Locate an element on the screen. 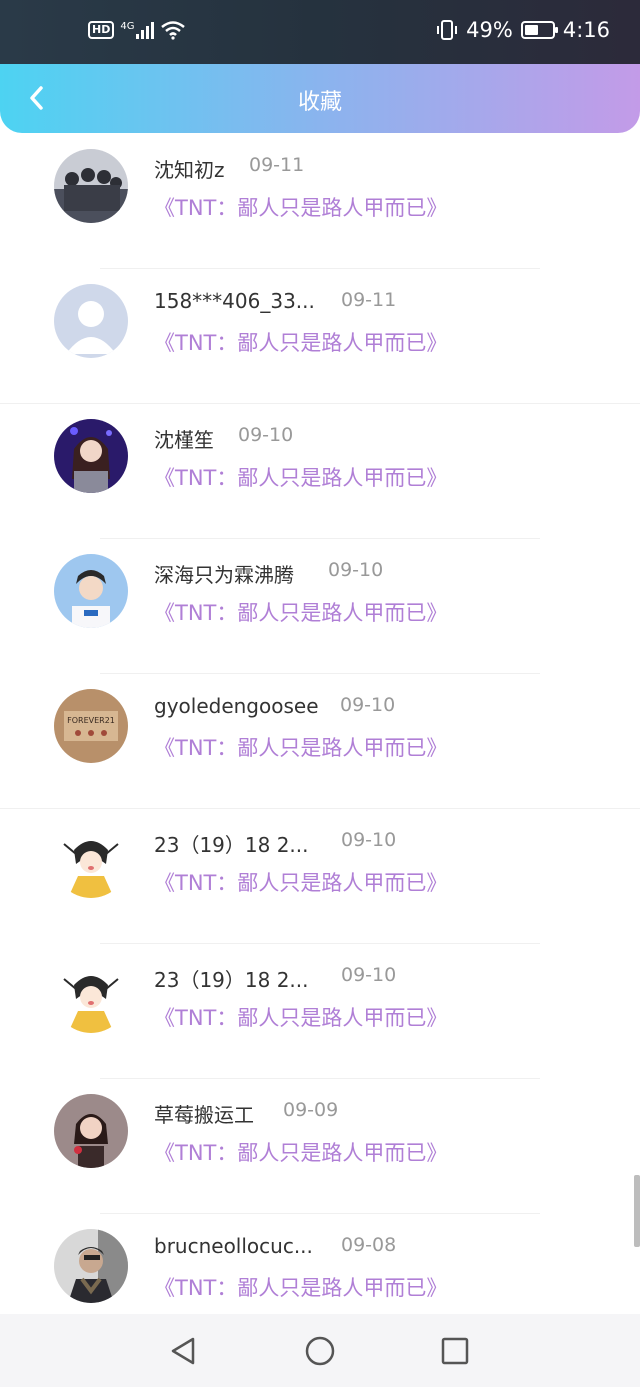  status-right: 49% 4:16 is located at coordinates (523, 30).